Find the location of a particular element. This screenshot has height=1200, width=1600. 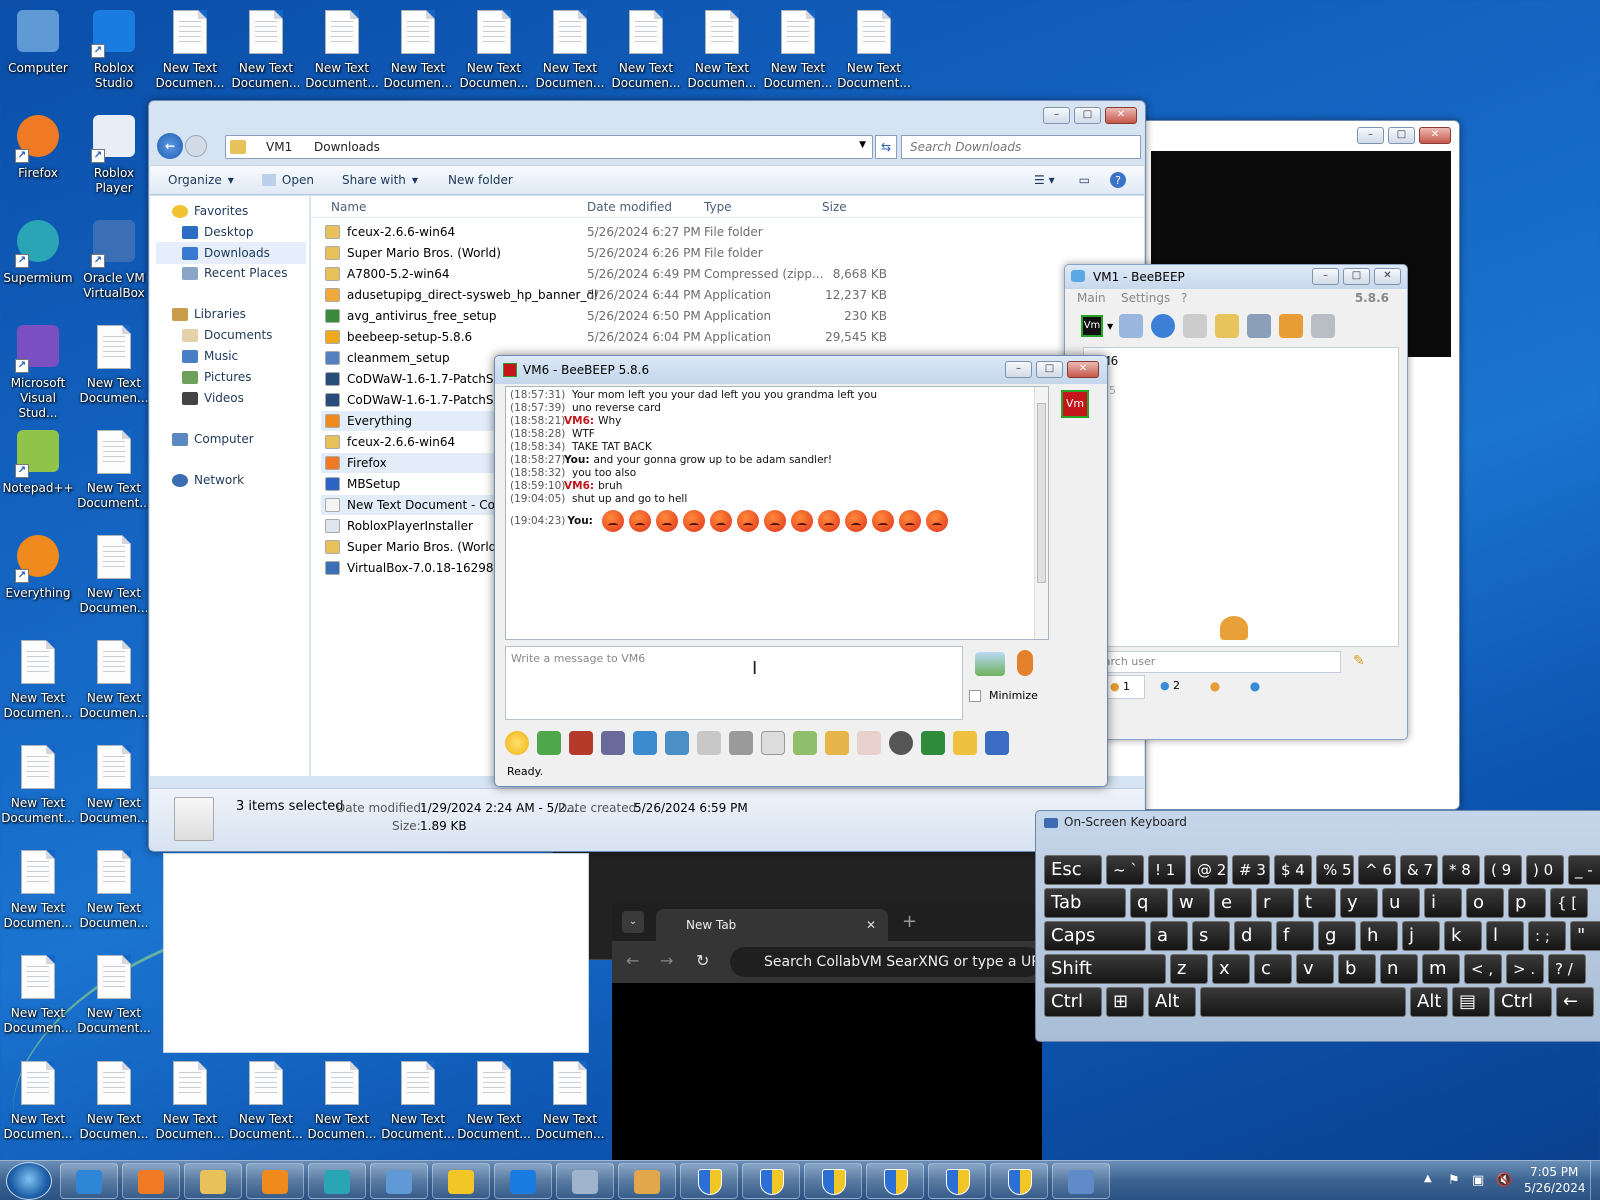

key-symbol: > . is located at coordinates (1525, 969).